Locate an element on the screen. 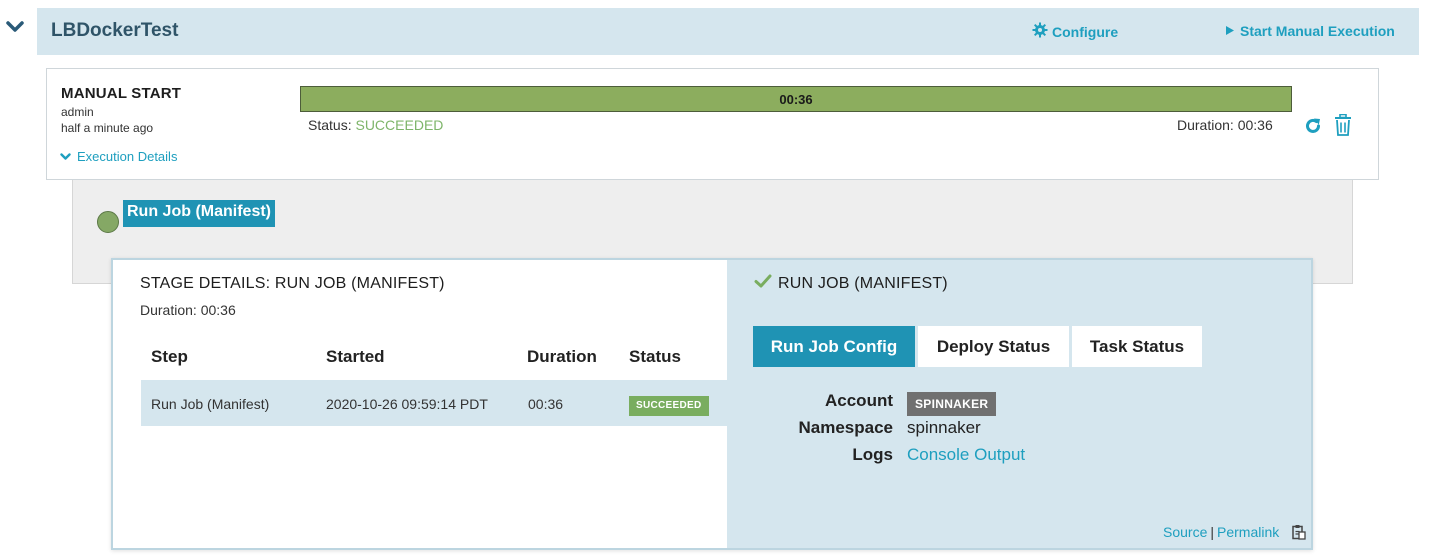 This screenshot has width=1430, height=557. execution-status: Status: SUCCEEDED is located at coordinates (375, 125).